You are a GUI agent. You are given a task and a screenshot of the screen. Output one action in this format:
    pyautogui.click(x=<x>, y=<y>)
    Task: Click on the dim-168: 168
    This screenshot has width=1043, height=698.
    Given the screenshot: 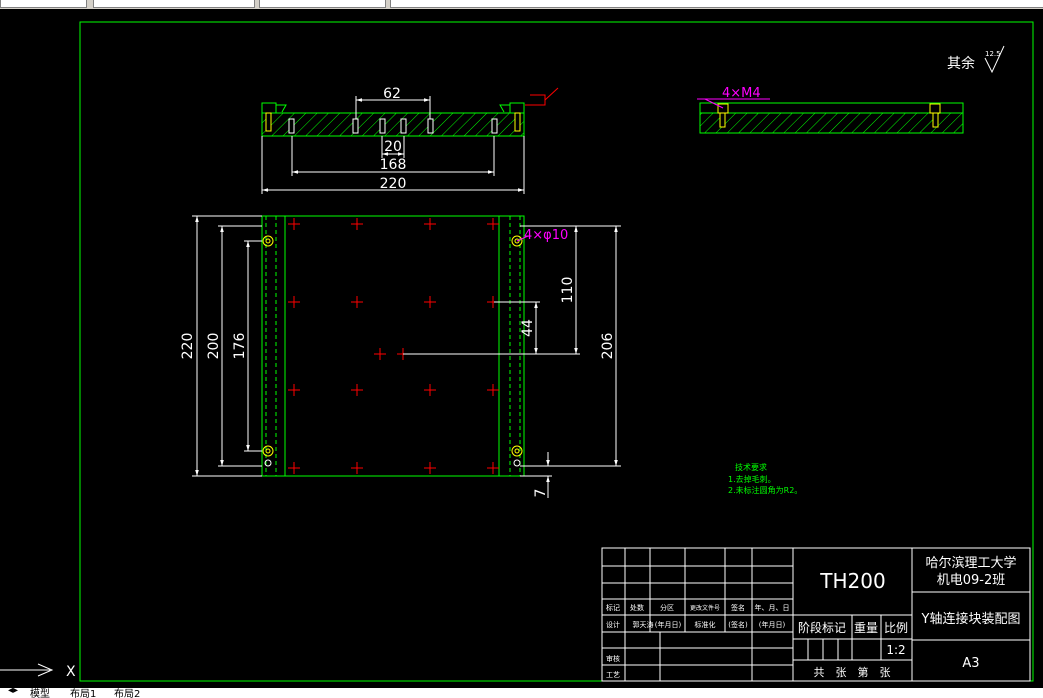 What is the action you would take?
    pyautogui.click(x=393, y=165)
    